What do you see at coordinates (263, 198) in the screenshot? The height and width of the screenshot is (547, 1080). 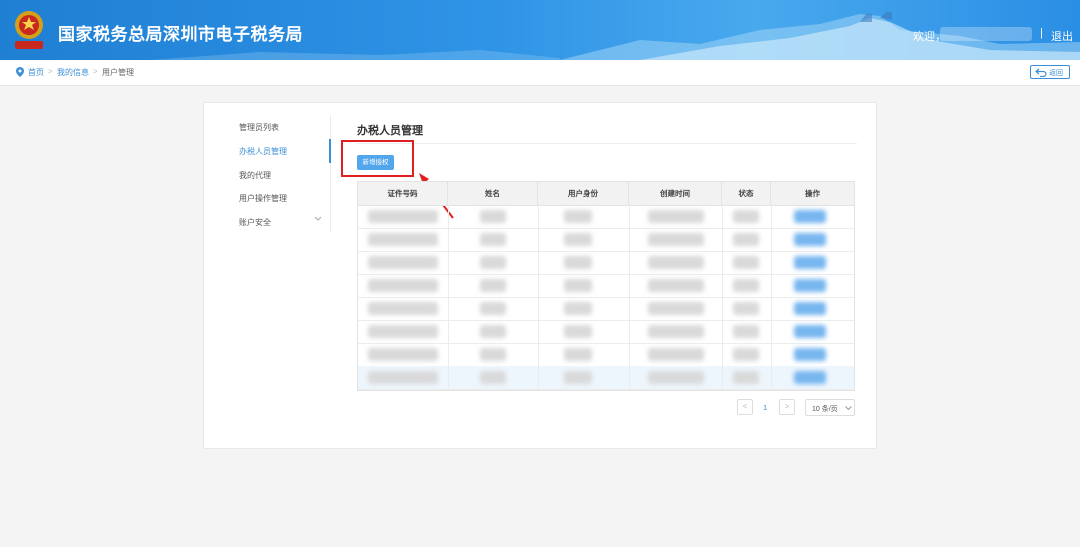 I see `sidebar-item-user-operations: 用户操作管理` at bounding box center [263, 198].